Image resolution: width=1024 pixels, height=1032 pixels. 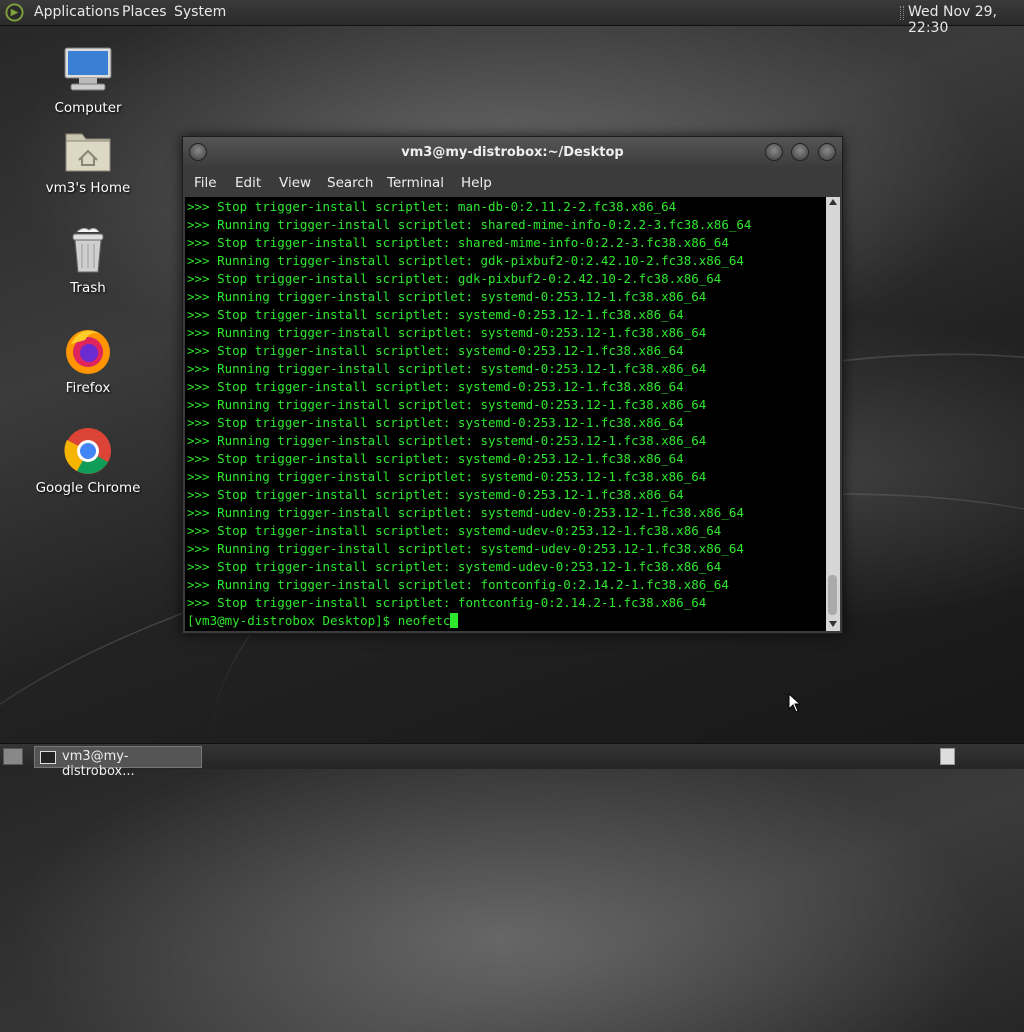 What do you see at coordinates (454, 620) in the screenshot?
I see `text-cursor` at bounding box center [454, 620].